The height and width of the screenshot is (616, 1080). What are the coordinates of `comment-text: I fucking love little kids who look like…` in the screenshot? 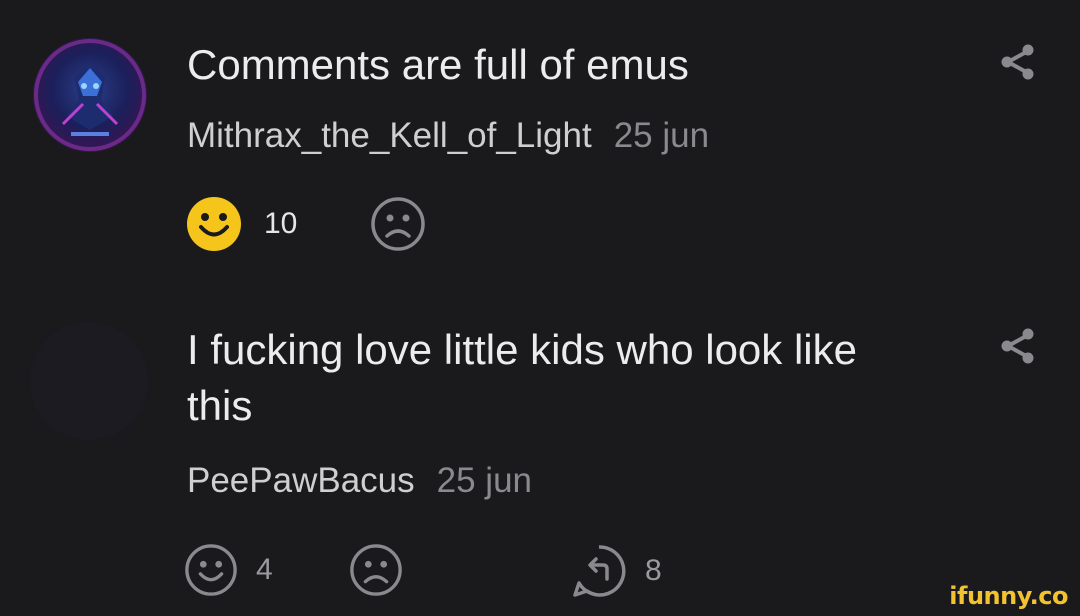 It's located at (522, 377).